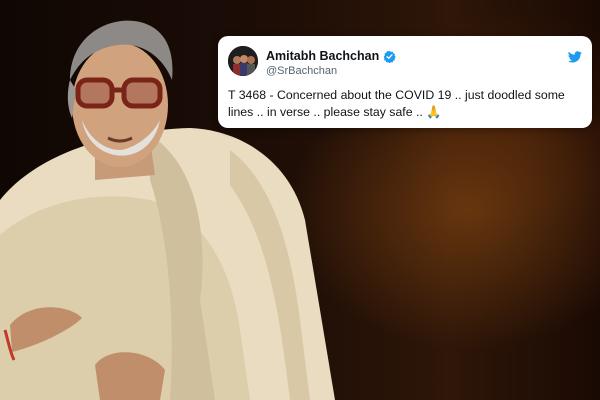 The height and width of the screenshot is (400, 600). I want to click on user-handle: @SrBachchan, so click(301, 71).